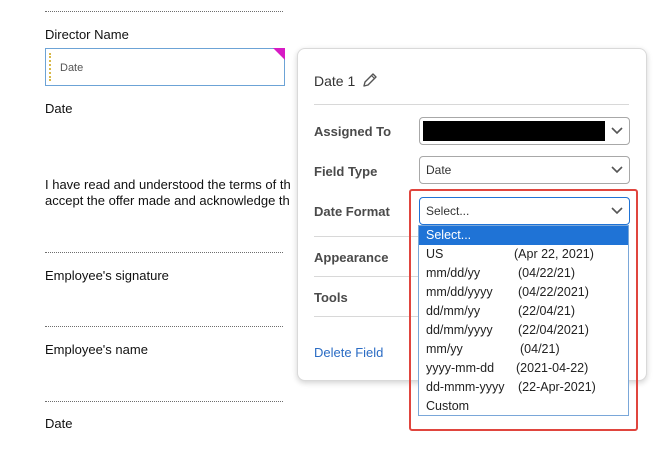  What do you see at coordinates (514, 131) in the screenshot?
I see `redacted-value` at bounding box center [514, 131].